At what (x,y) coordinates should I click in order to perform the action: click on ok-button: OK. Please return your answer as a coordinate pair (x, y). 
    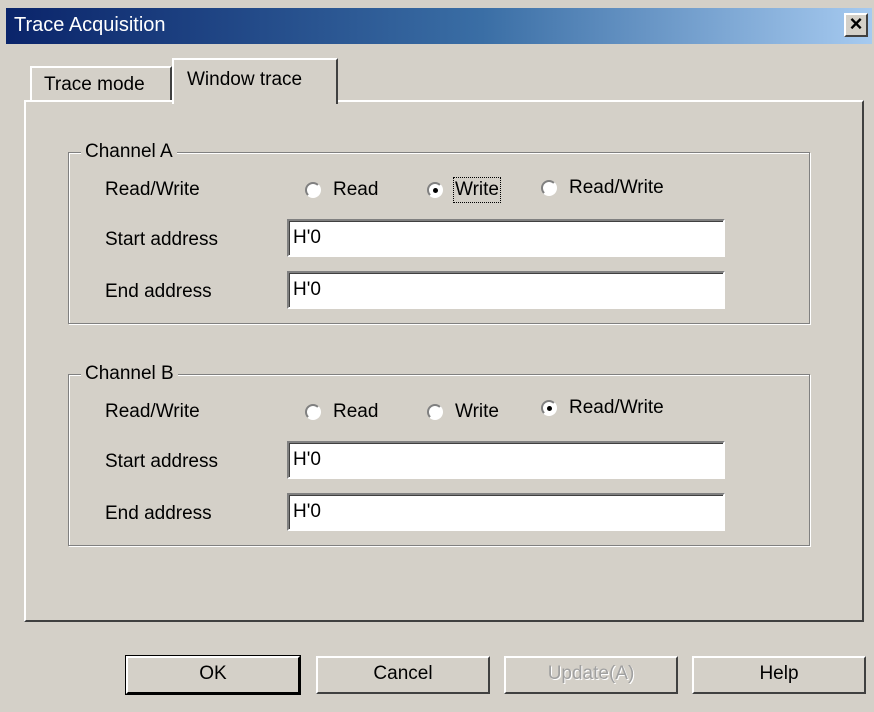
    Looking at the image, I should click on (213, 675).